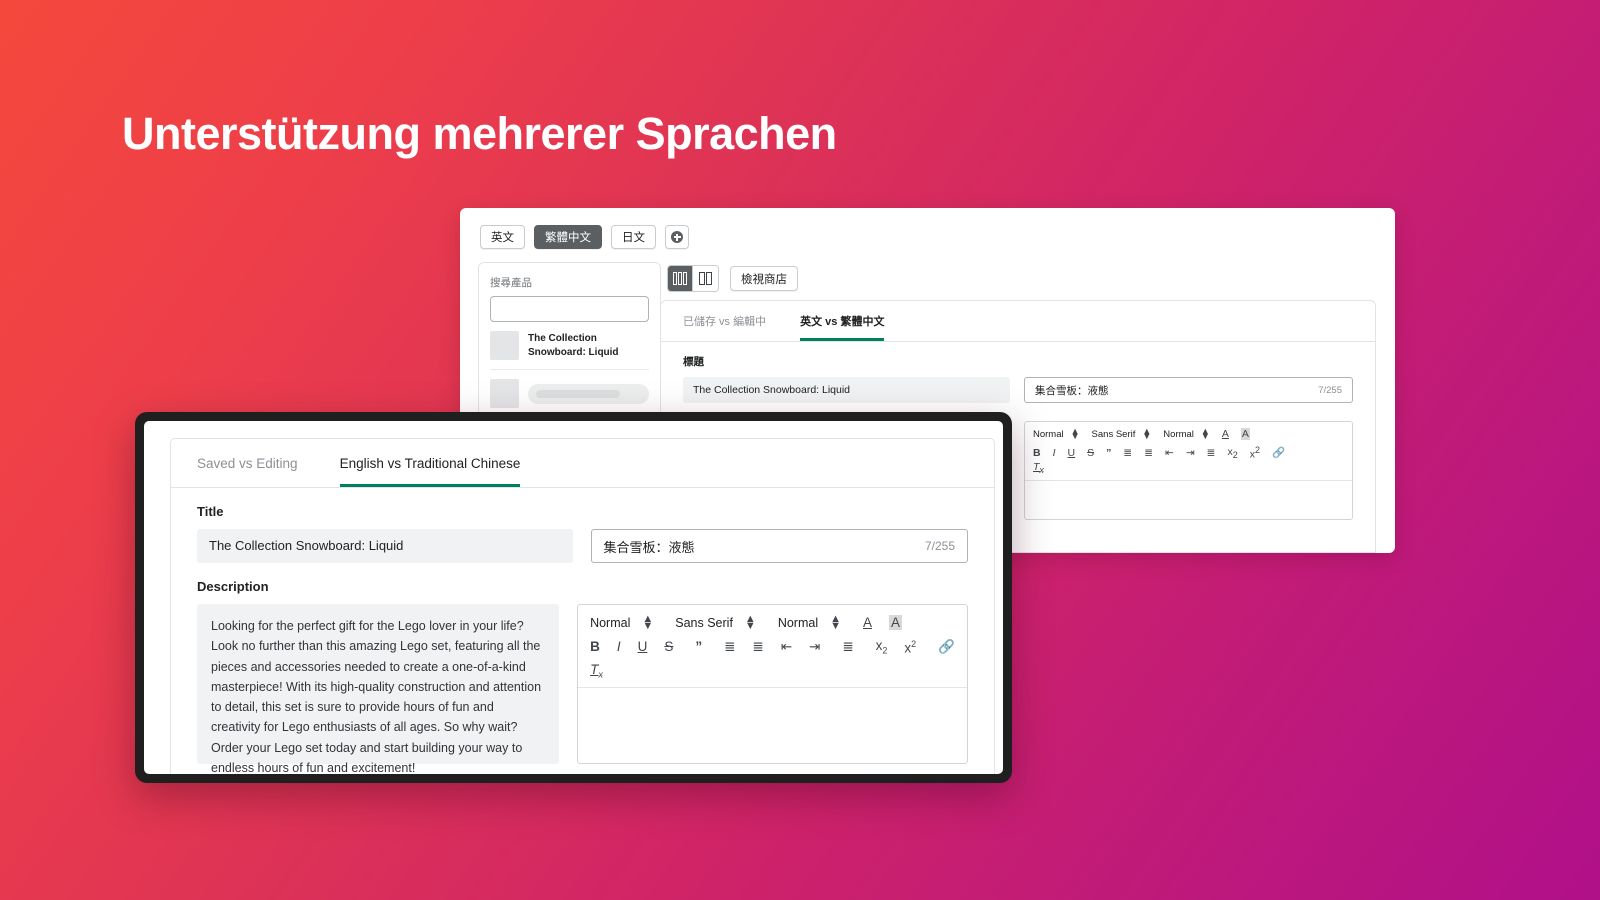  I want to click on two-column-layout-button, so click(705, 278).